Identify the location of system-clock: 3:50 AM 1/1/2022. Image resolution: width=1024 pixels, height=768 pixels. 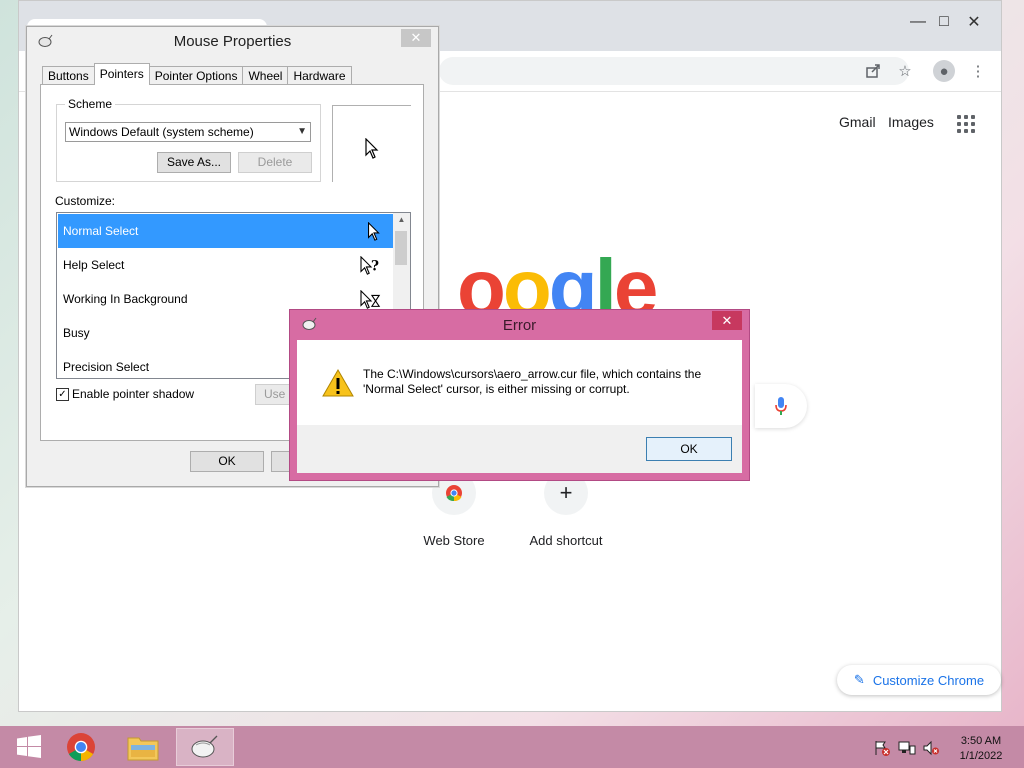
(981, 749).